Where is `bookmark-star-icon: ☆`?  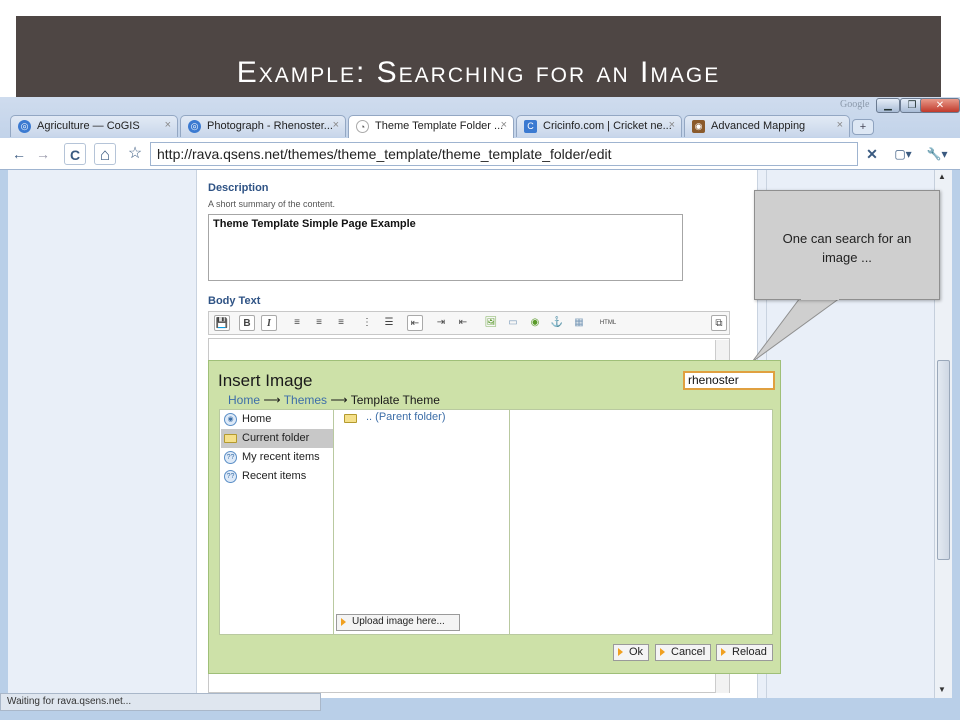
bookmark-star-icon: ☆ is located at coordinates (135, 154).